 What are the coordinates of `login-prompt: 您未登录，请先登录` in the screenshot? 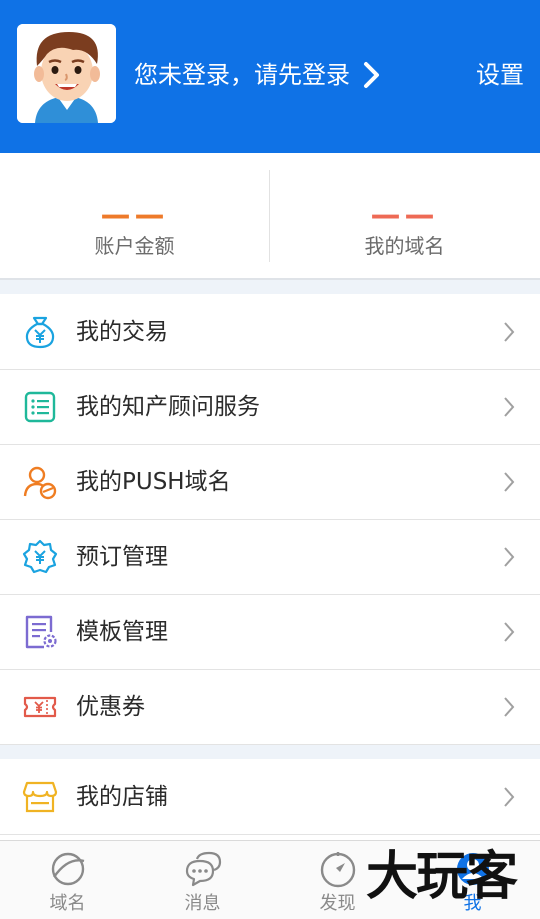 It's located at (242, 75).